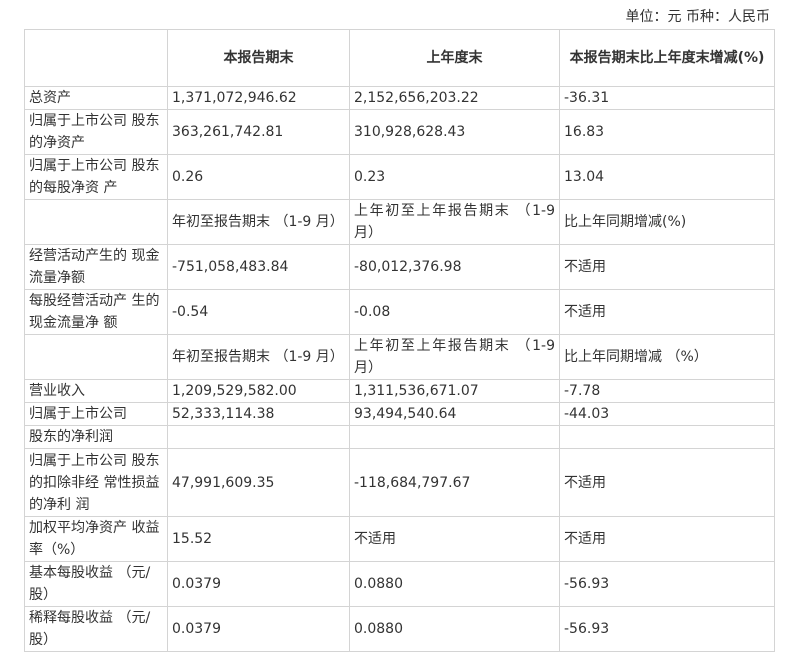  I want to click on row-label: 基本每股收益 （元/股）, so click(96, 584).